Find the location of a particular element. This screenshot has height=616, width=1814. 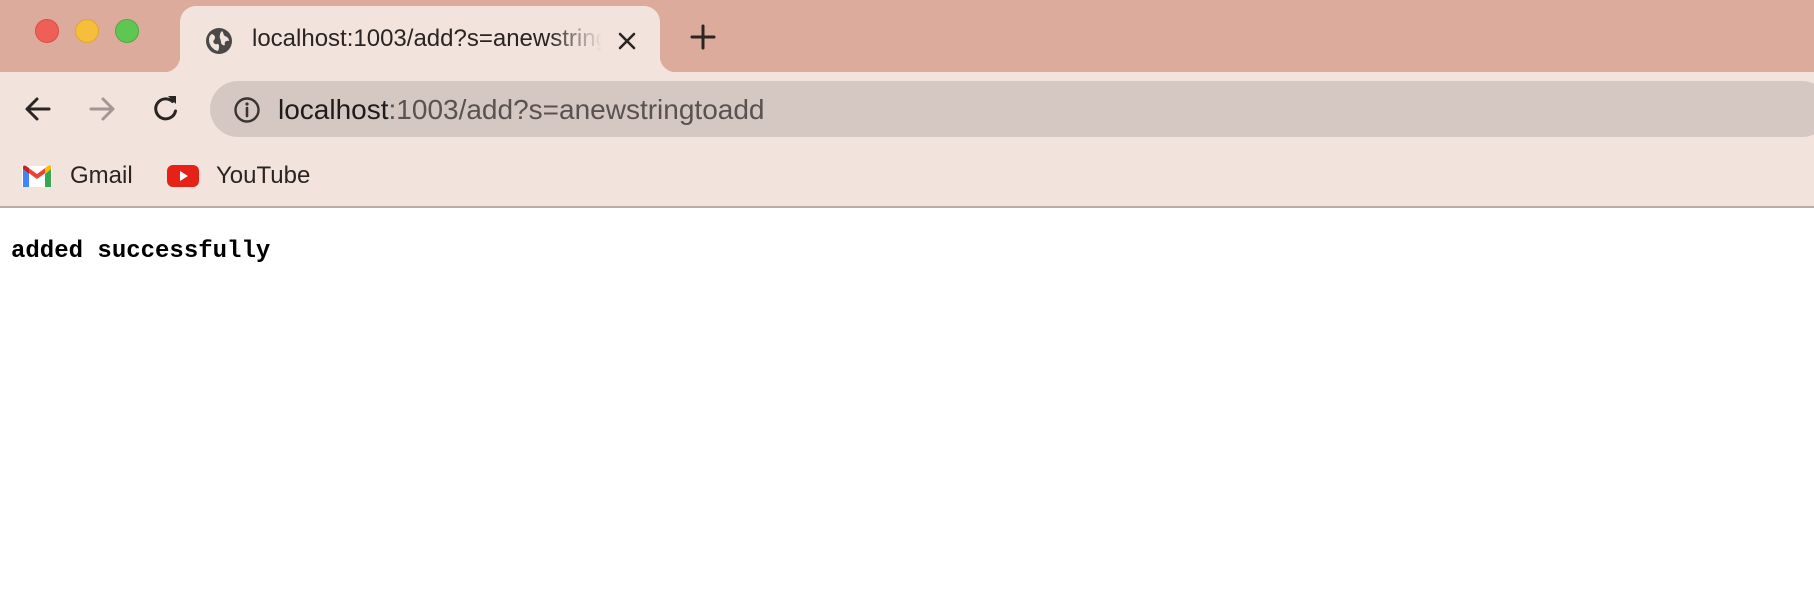

window-minimize-button is located at coordinates (87, 31).